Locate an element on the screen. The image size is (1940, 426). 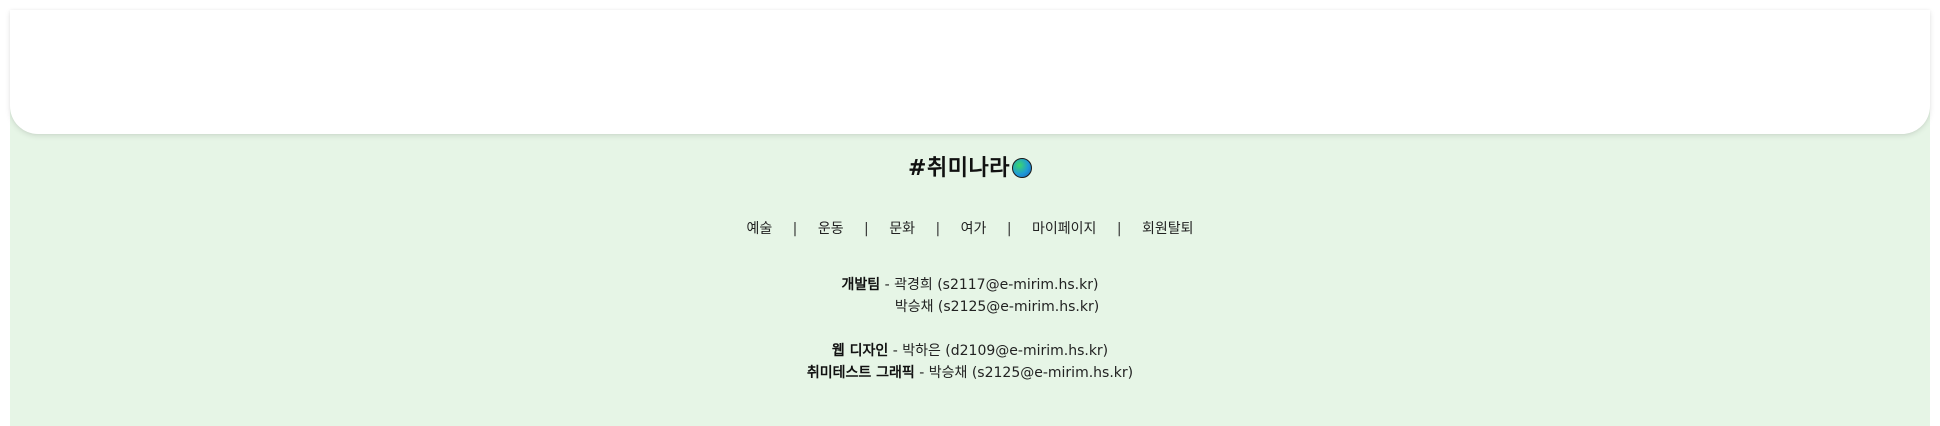
site-logo: #취미나라 is located at coordinates (970, 169).